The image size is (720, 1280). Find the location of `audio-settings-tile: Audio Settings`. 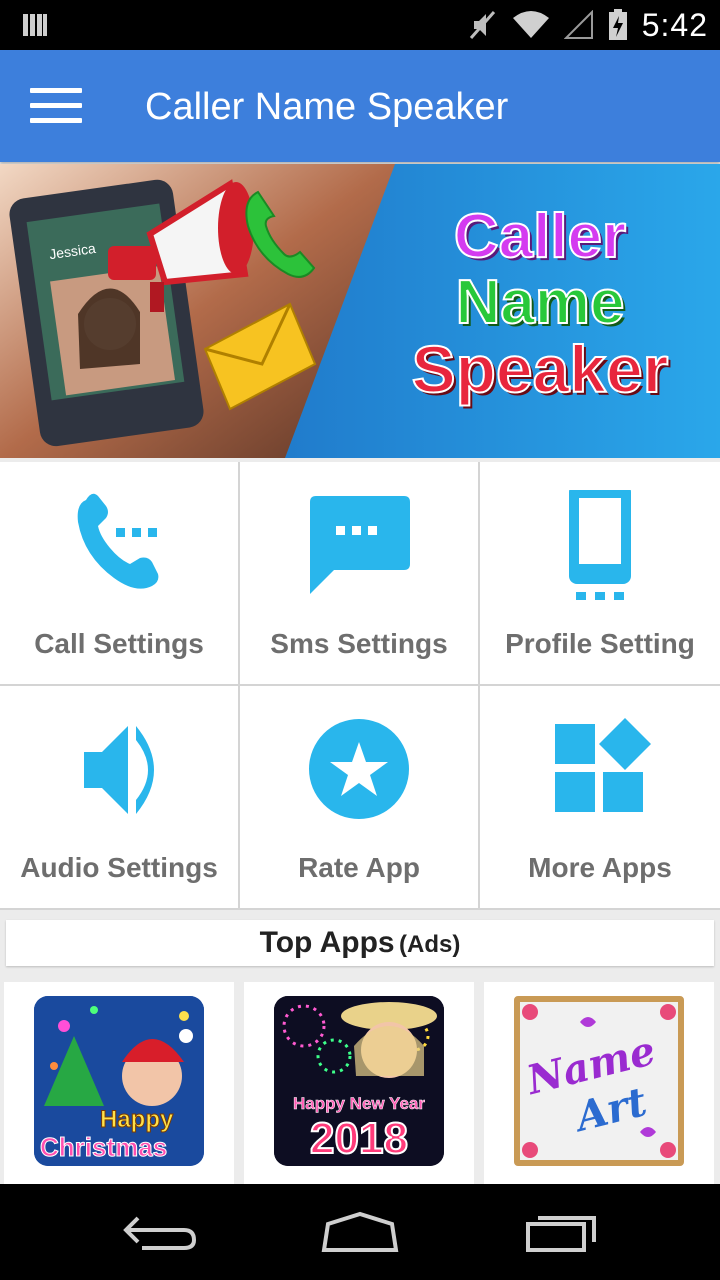

audio-settings-tile: Audio Settings is located at coordinates (120, 798).